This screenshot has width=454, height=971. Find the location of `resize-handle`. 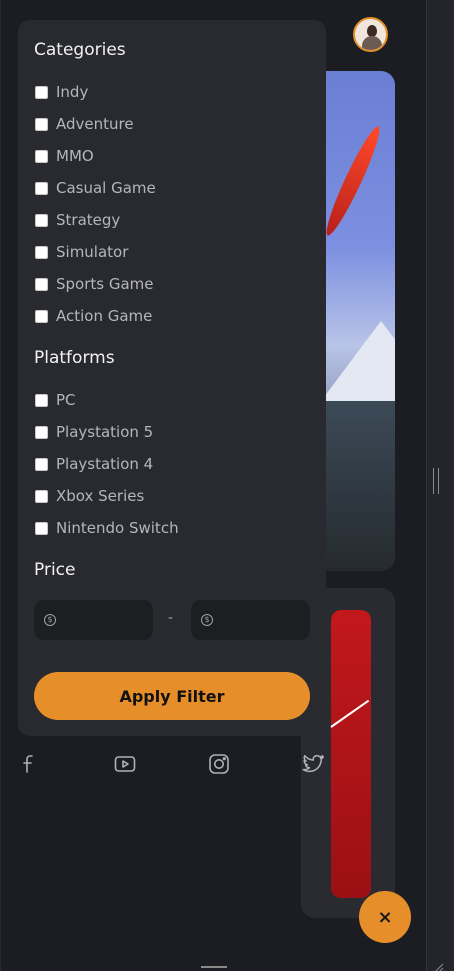

resize-handle is located at coordinates (436, 481).